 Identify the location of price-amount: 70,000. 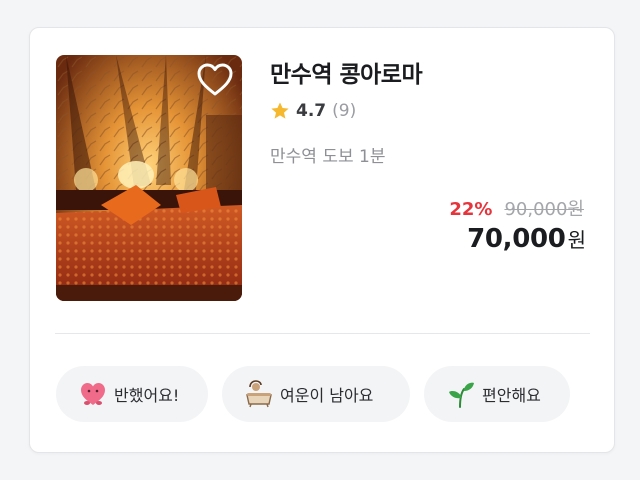
(516, 239).